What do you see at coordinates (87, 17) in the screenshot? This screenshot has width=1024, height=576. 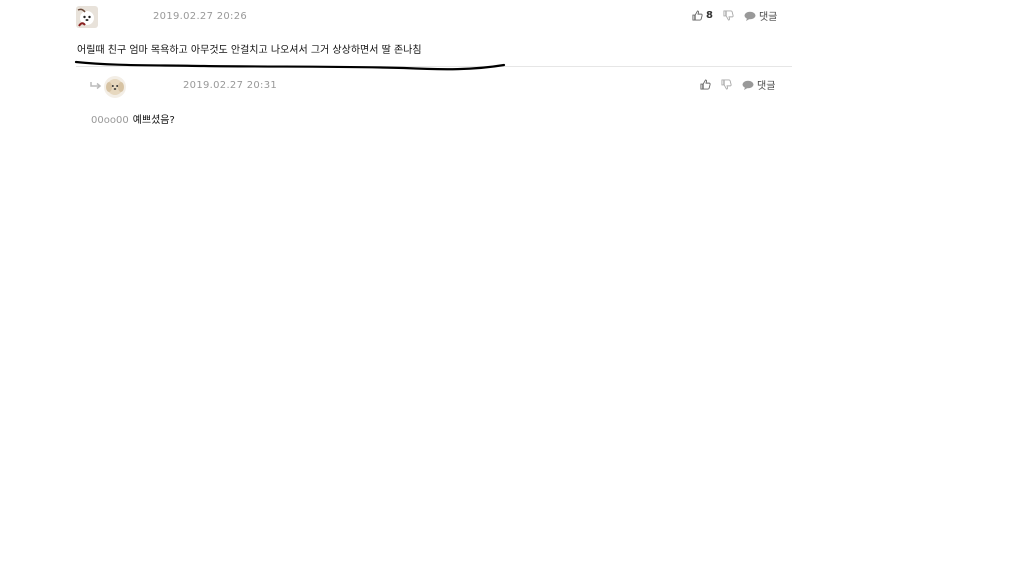 I see `white-dog-avatar-icon` at bounding box center [87, 17].